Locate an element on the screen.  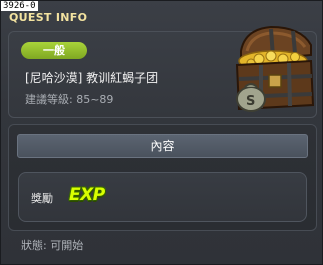
quest-name: [尼哈沙漠] 教训紅蝎子团 is located at coordinates (92, 78).